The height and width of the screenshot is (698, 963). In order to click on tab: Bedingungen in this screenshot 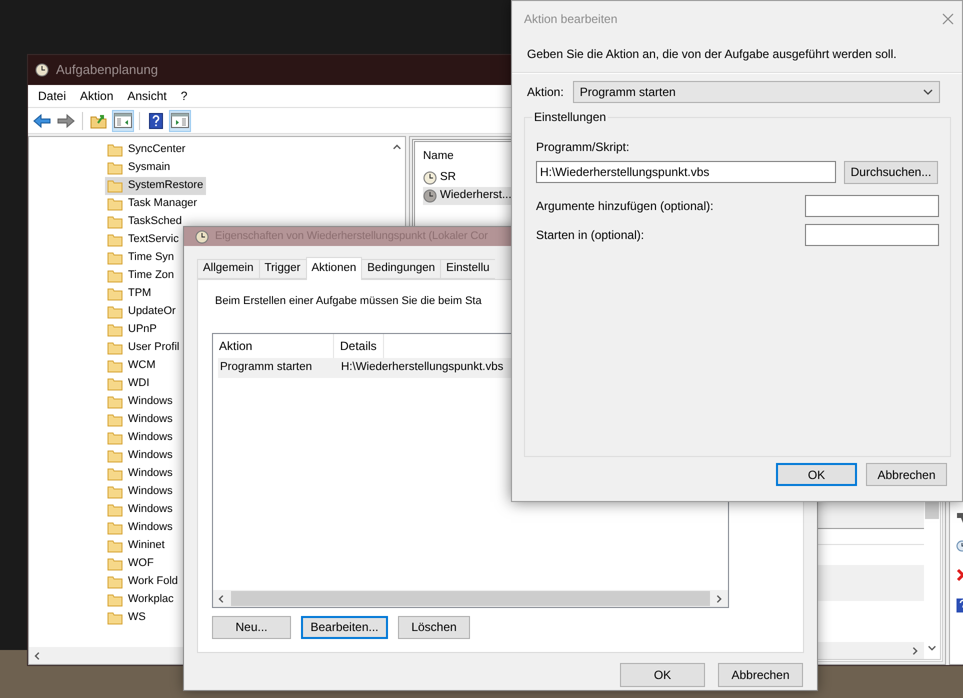, I will do `click(401, 269)`.